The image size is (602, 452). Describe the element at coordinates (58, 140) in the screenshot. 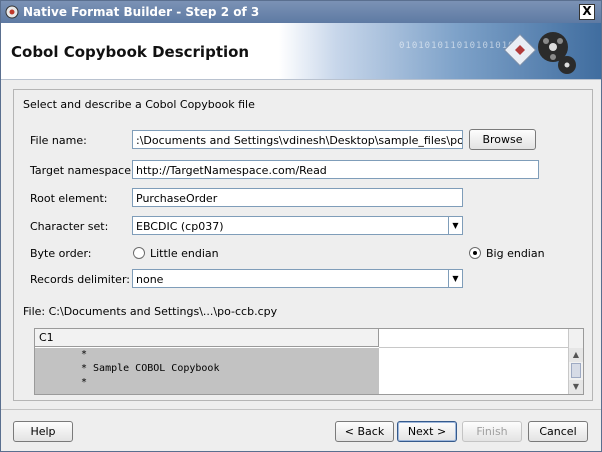

I see `file-name-label: File name:` at that location.